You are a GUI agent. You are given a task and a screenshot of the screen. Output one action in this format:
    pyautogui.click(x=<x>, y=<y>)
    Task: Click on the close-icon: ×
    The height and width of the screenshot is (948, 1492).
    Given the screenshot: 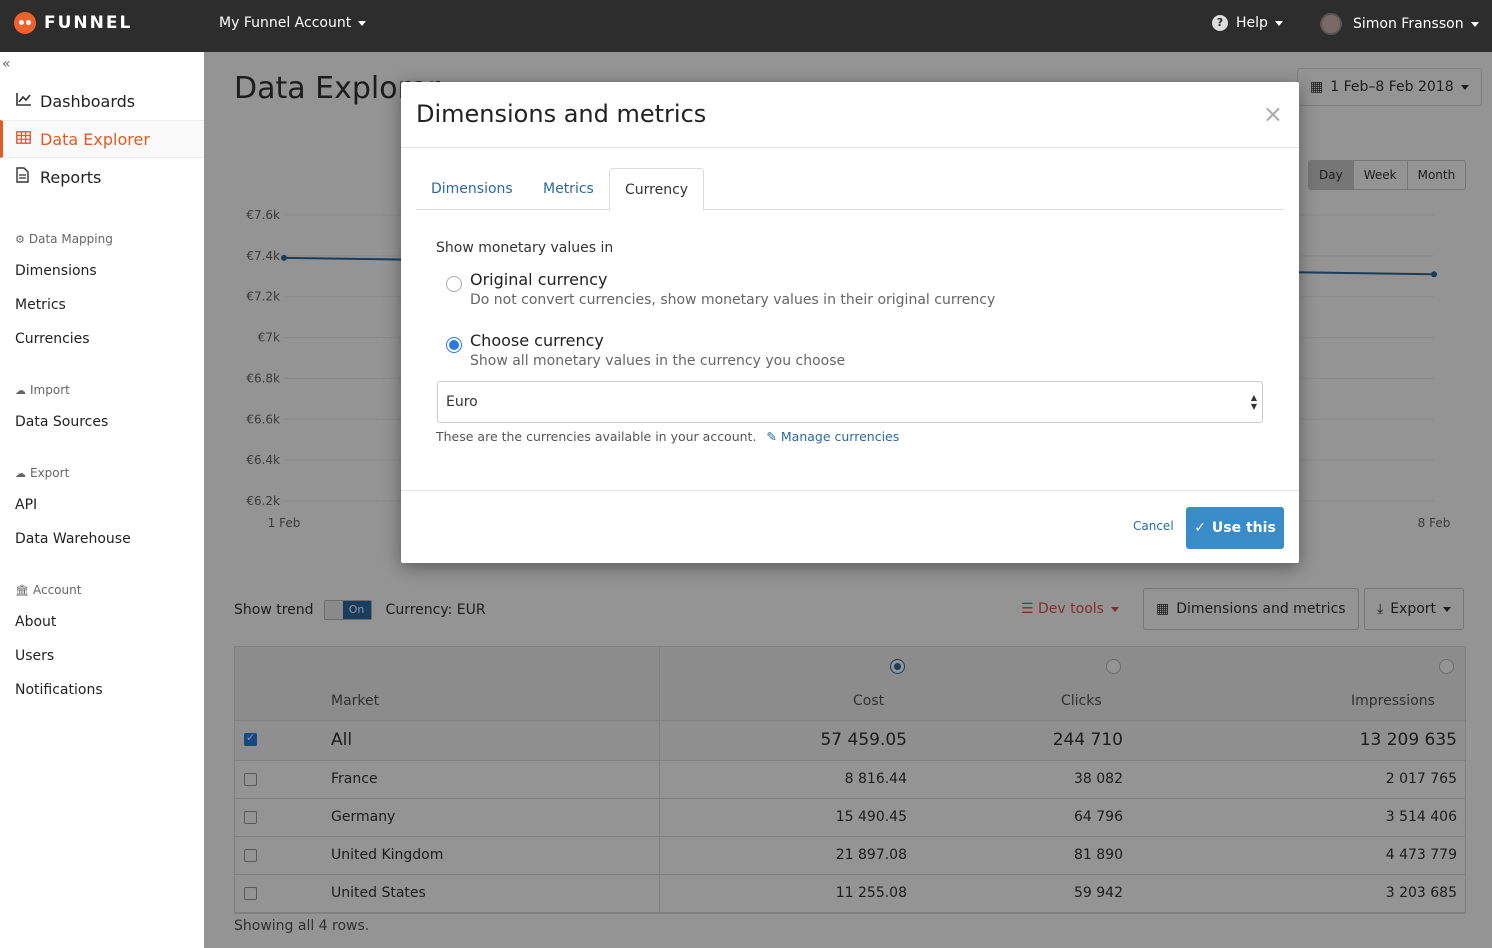 What is the action you would take?
    pyautogui.click(x=1273, y=114)
    